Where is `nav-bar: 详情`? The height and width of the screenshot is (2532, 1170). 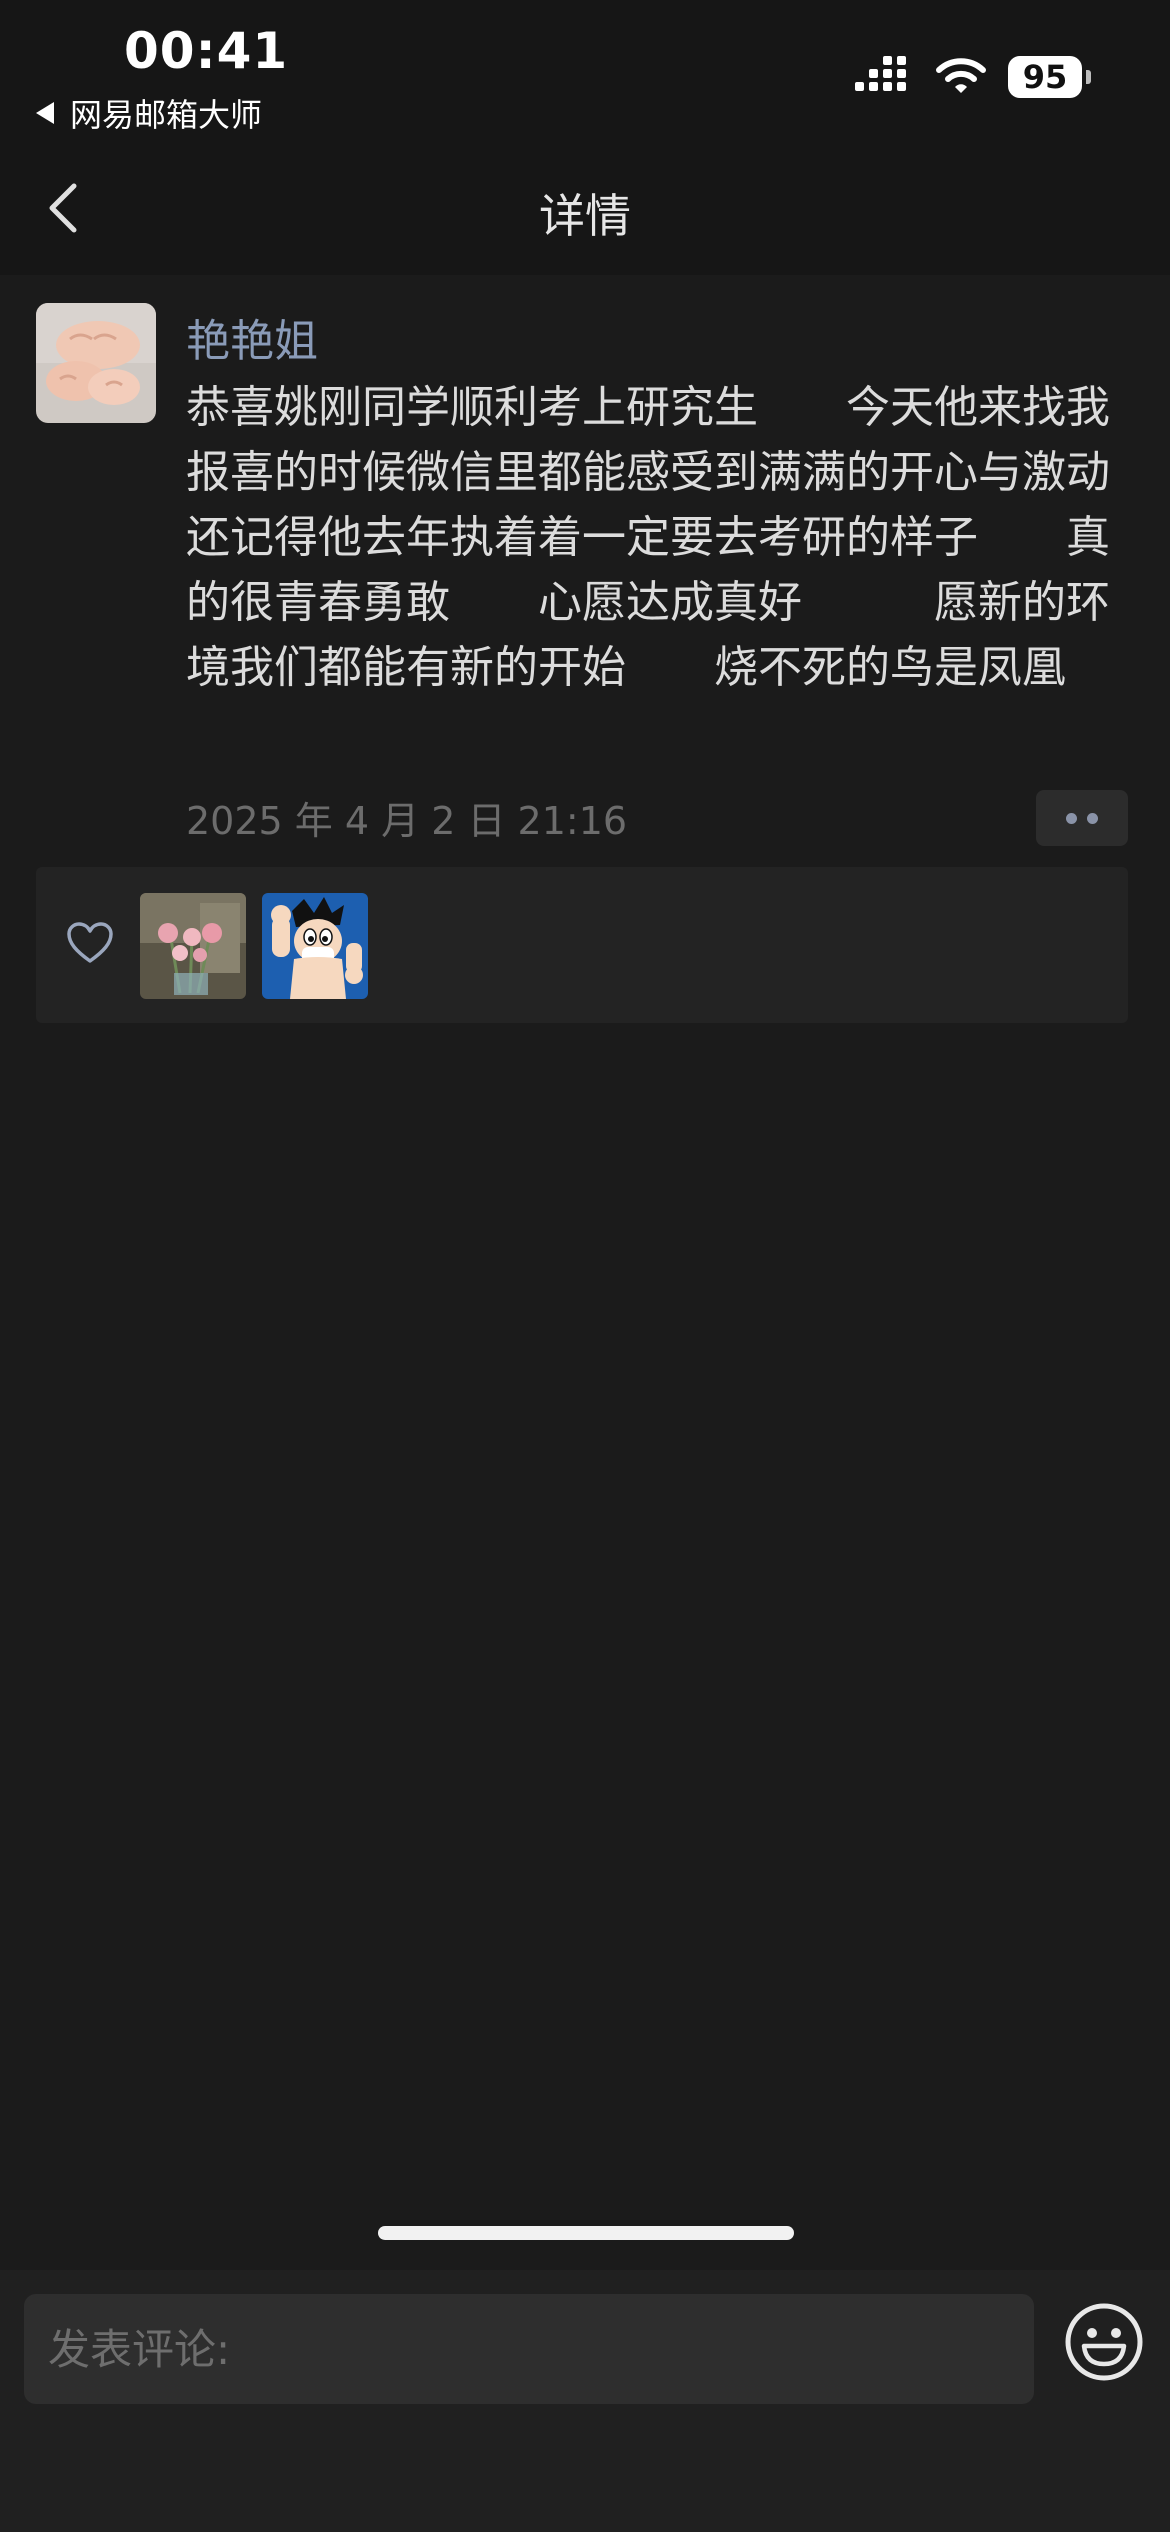
nav-bar: 详情 is located at coordinates (585, 207).